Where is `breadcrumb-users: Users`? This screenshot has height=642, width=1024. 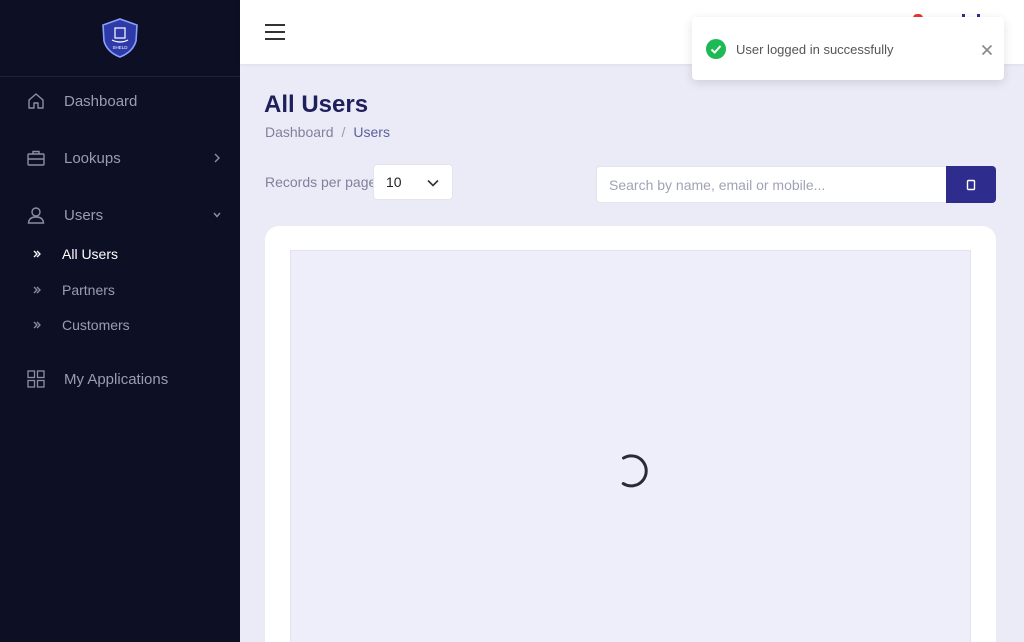
breadcrumb-users: Users is located at coordinates (371, 132).